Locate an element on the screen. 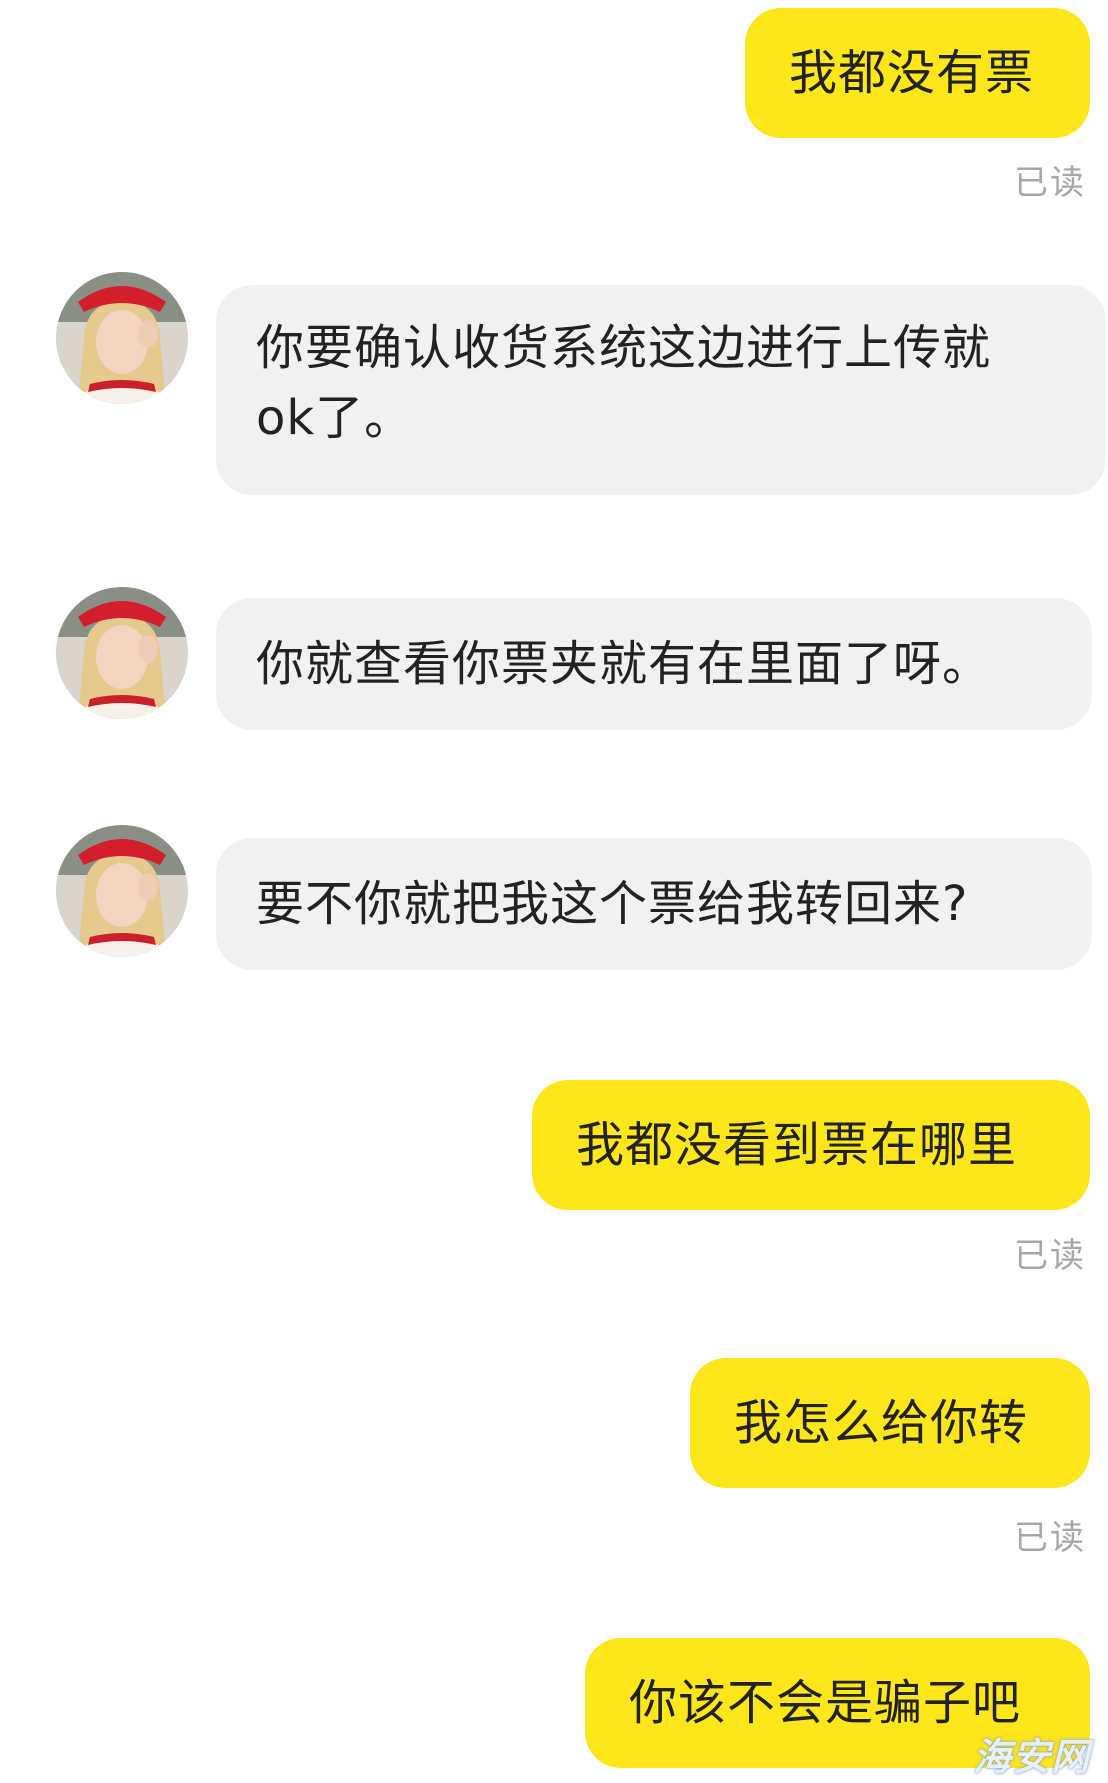 The height and width of the screenshot is (1783, 1108). incoming-message: 你要确认收货系统这边进行上传就 ok了。 is located at coordinates (661, 390).